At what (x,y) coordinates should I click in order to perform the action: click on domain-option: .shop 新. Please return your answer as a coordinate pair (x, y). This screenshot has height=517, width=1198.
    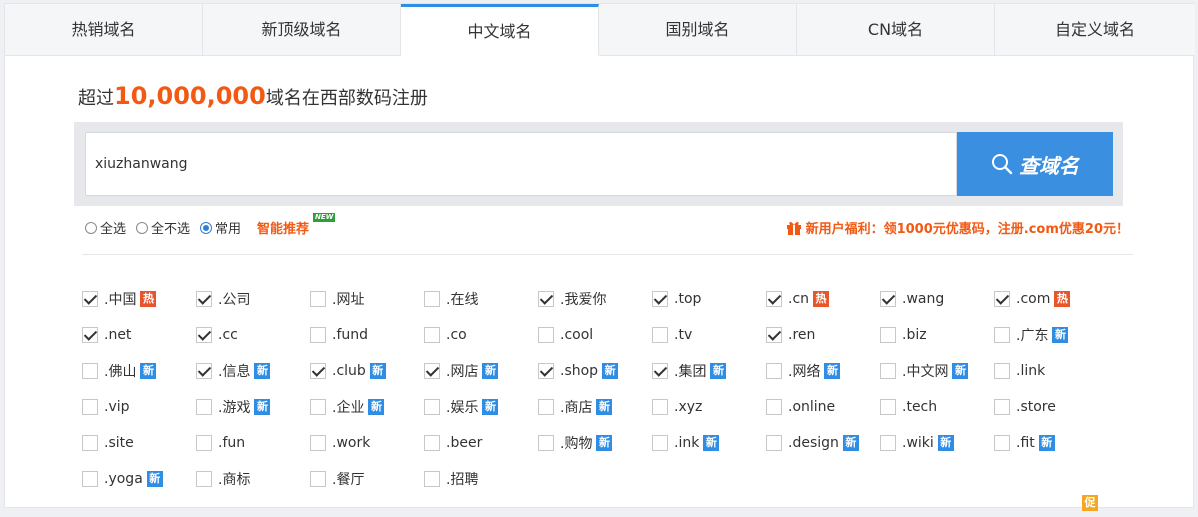
    Looking at the image, I should click on (595, 371).